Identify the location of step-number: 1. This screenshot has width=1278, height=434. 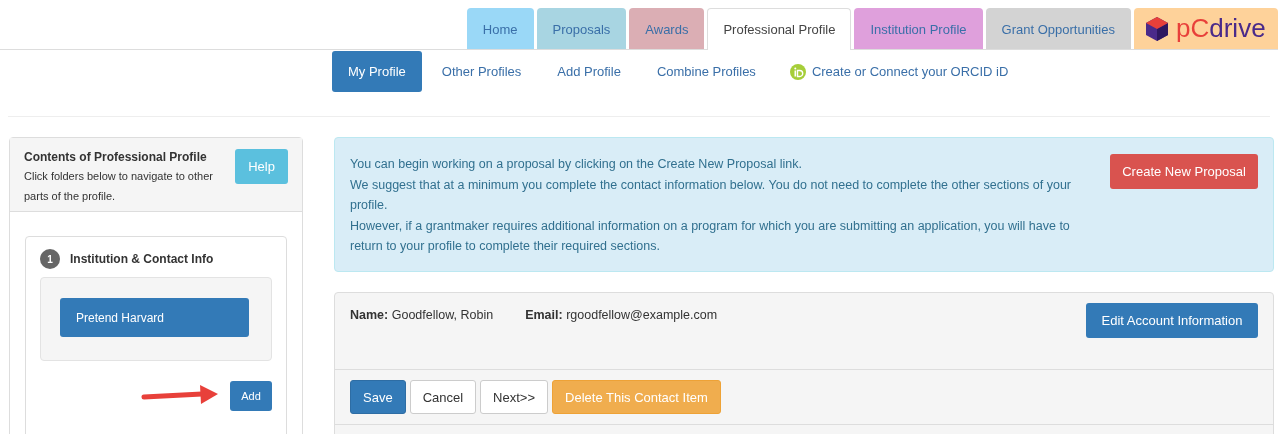
(50, 259).